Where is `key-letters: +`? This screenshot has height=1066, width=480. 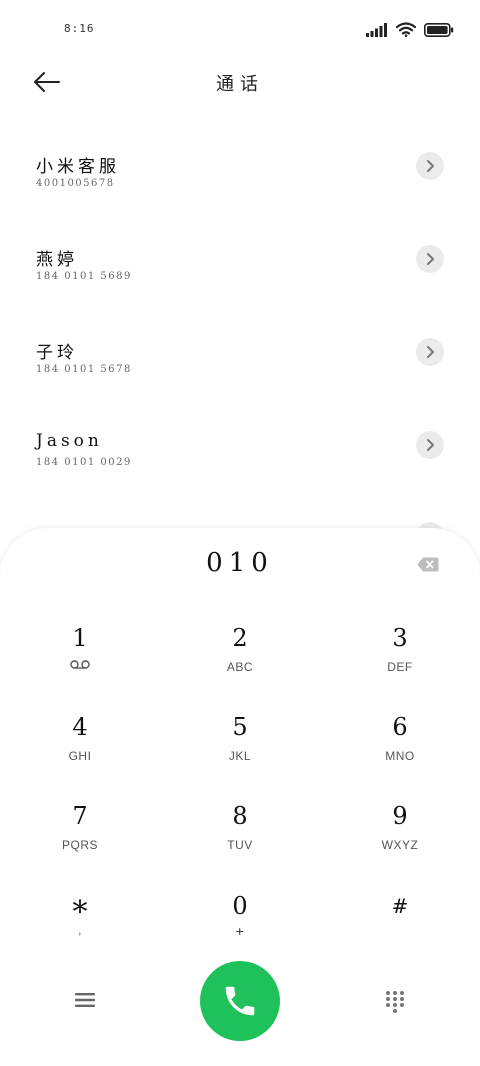
key-letters: + is located at coordinates (240, 931).